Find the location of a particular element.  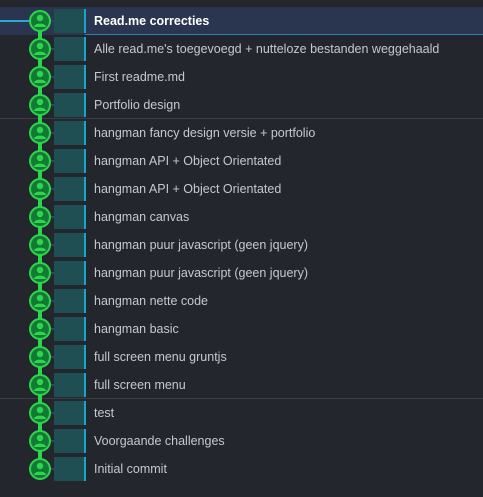

commit-message: Portfolio design is located at coordinates (137, 105).